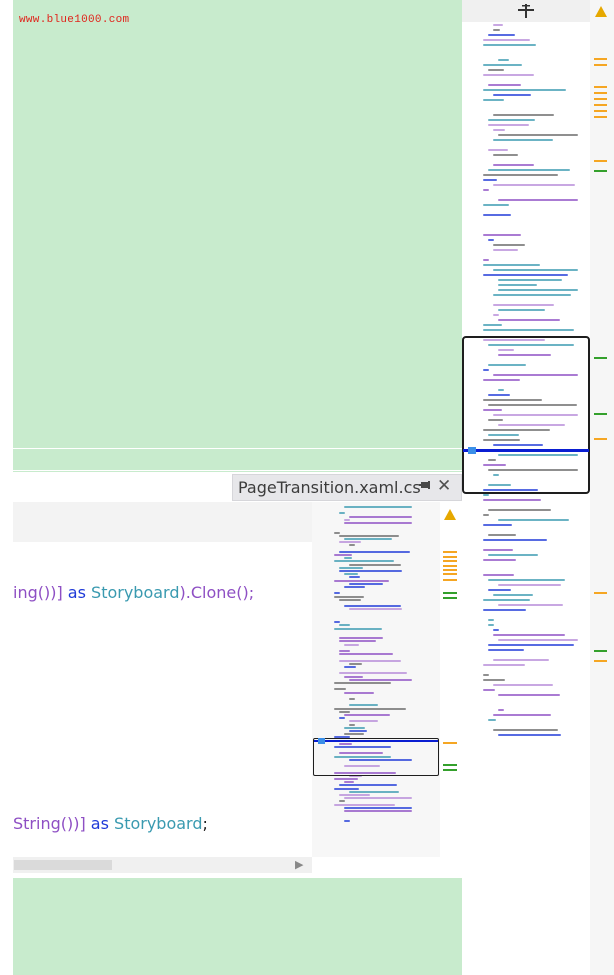 This screenshot has width=614, height=975. I want to click on code-line-1: ing())] as Storyboard).Clone();, so click(133, 592).